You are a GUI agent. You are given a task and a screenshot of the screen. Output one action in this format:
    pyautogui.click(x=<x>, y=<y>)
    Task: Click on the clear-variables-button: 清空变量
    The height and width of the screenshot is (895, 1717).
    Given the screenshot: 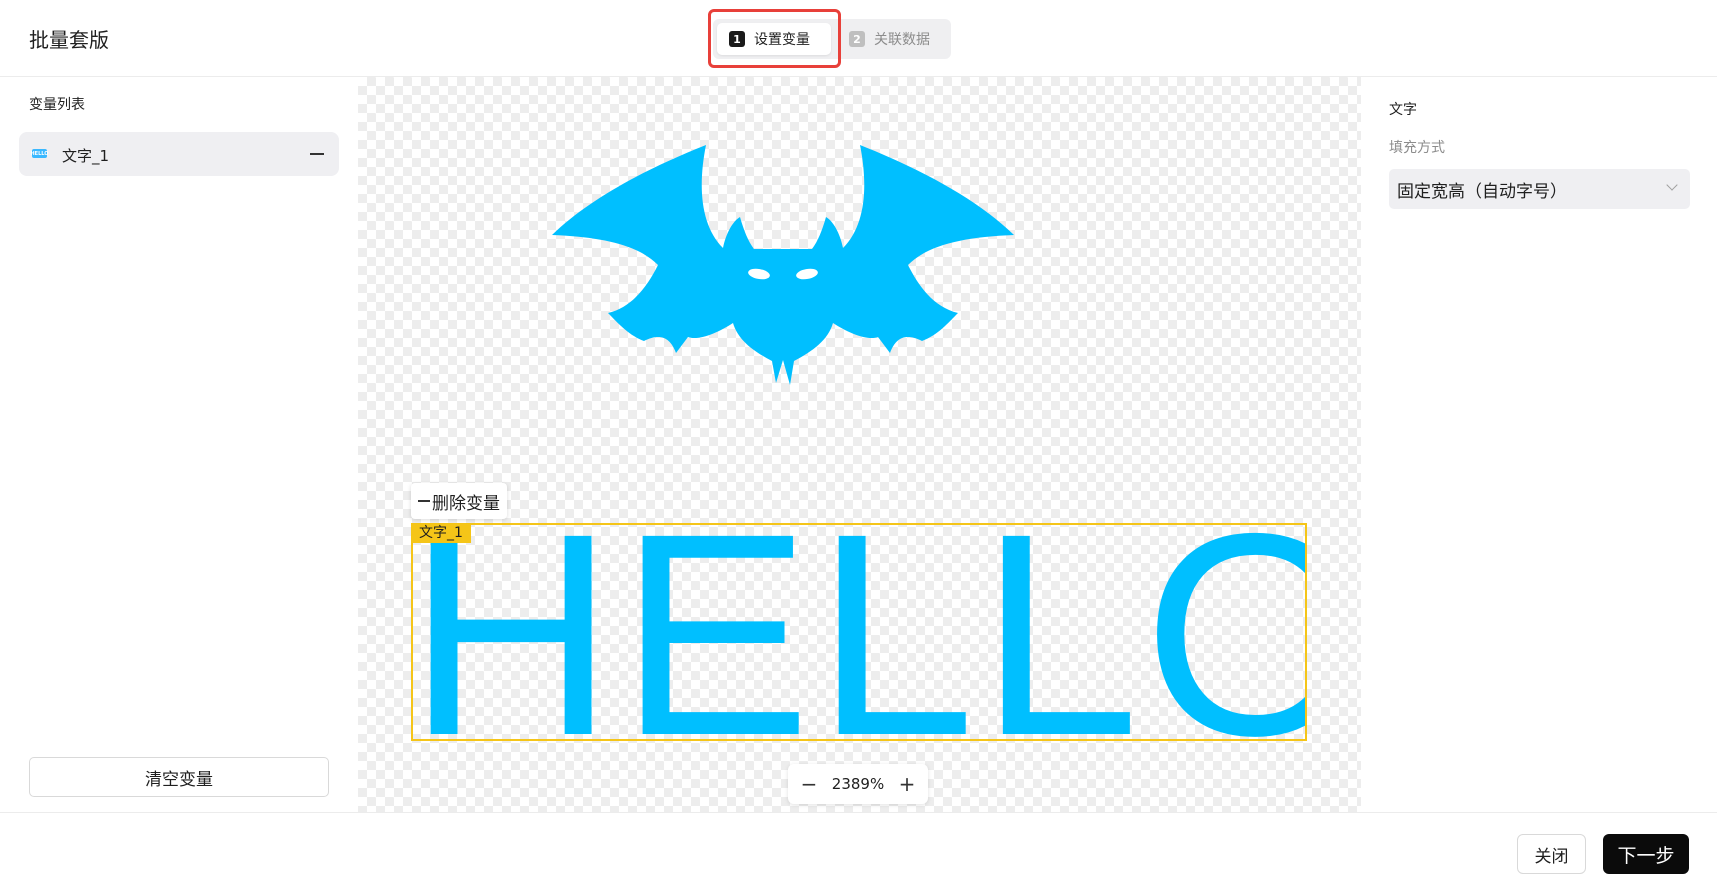 What is the action you would take?
    pyautogui.click(x=179, y=777)
    